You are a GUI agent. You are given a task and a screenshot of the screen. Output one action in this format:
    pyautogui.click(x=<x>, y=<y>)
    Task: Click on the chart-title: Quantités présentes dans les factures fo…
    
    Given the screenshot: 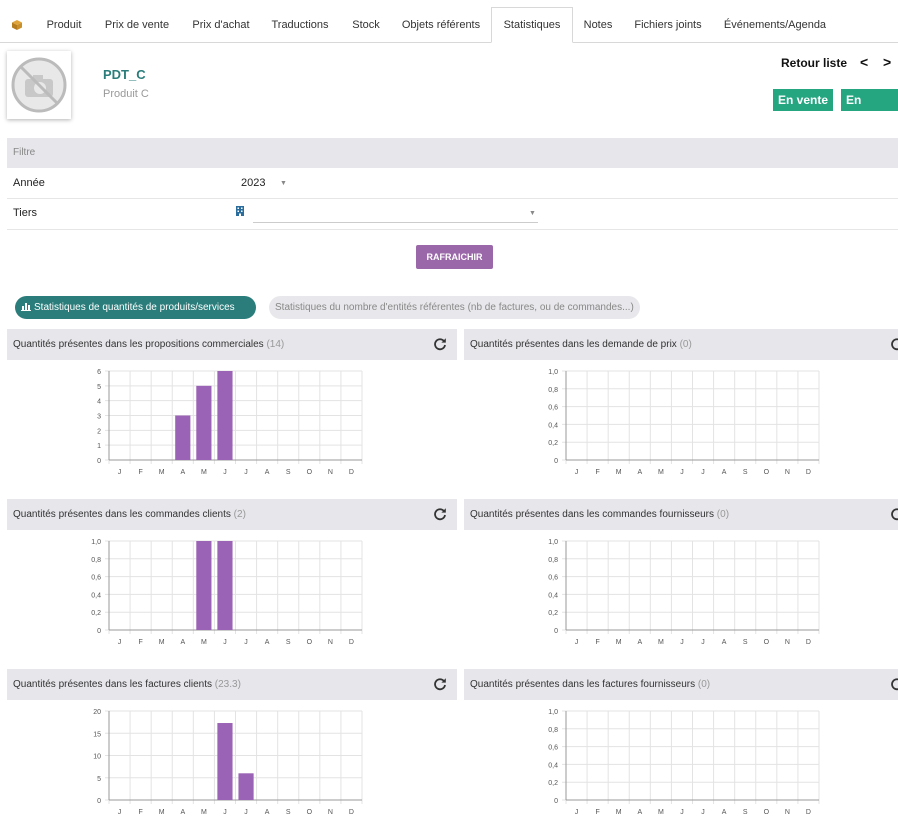 What is the action you would take?
    pyautogui.click(x=590, y=684)
    